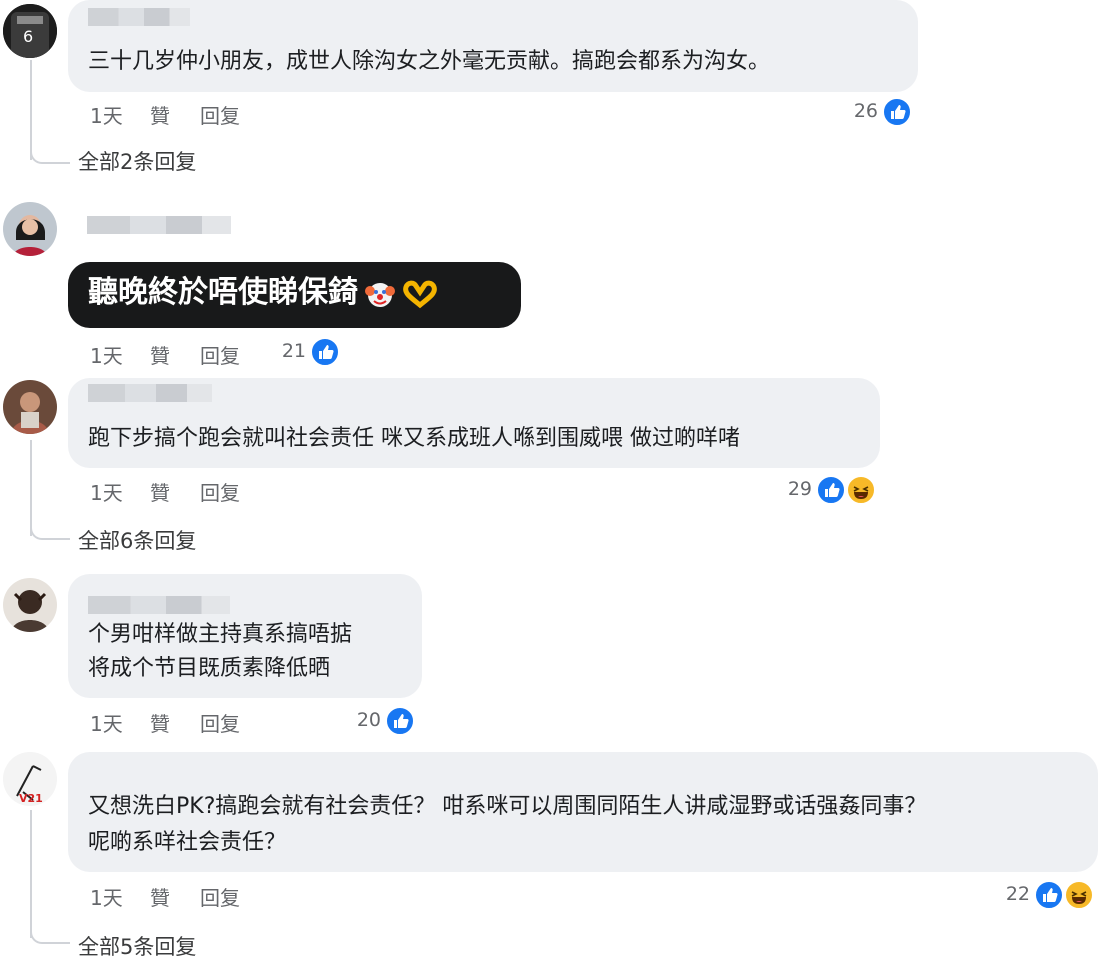 The image size is (1106, 961). Describe the element at coordinates (368, 720) in the screenshot. I see `reaction-count: 20` at that location.